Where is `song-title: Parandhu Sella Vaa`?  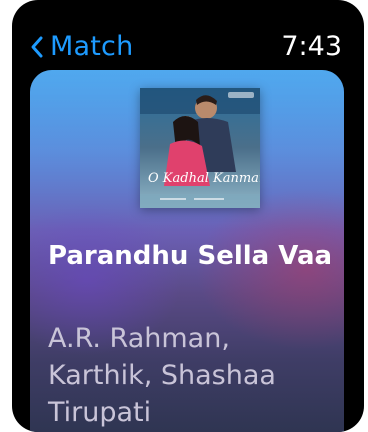 song-title: Parandhu Sella Vaa is located at coordinates (190, 256).